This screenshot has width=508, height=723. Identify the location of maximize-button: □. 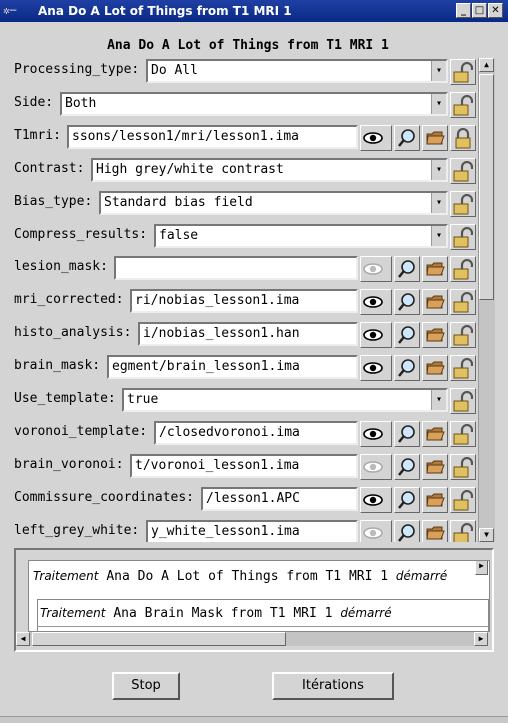
(479, 10).